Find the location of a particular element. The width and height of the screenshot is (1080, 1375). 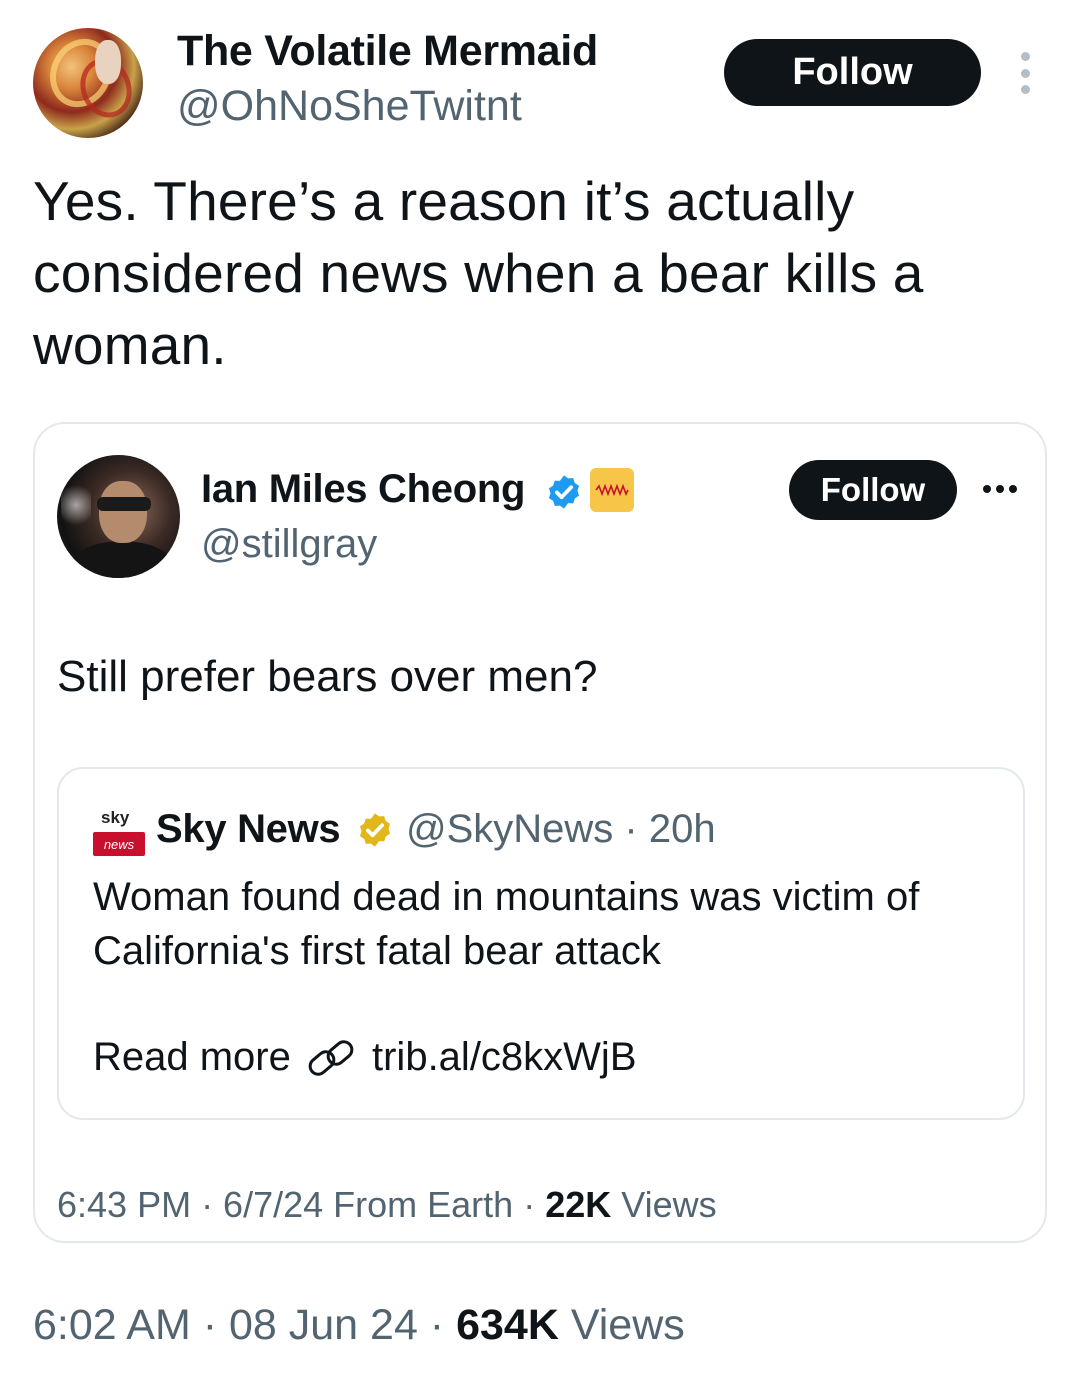

follow-button: Follow is located at coordinates (852, 72).